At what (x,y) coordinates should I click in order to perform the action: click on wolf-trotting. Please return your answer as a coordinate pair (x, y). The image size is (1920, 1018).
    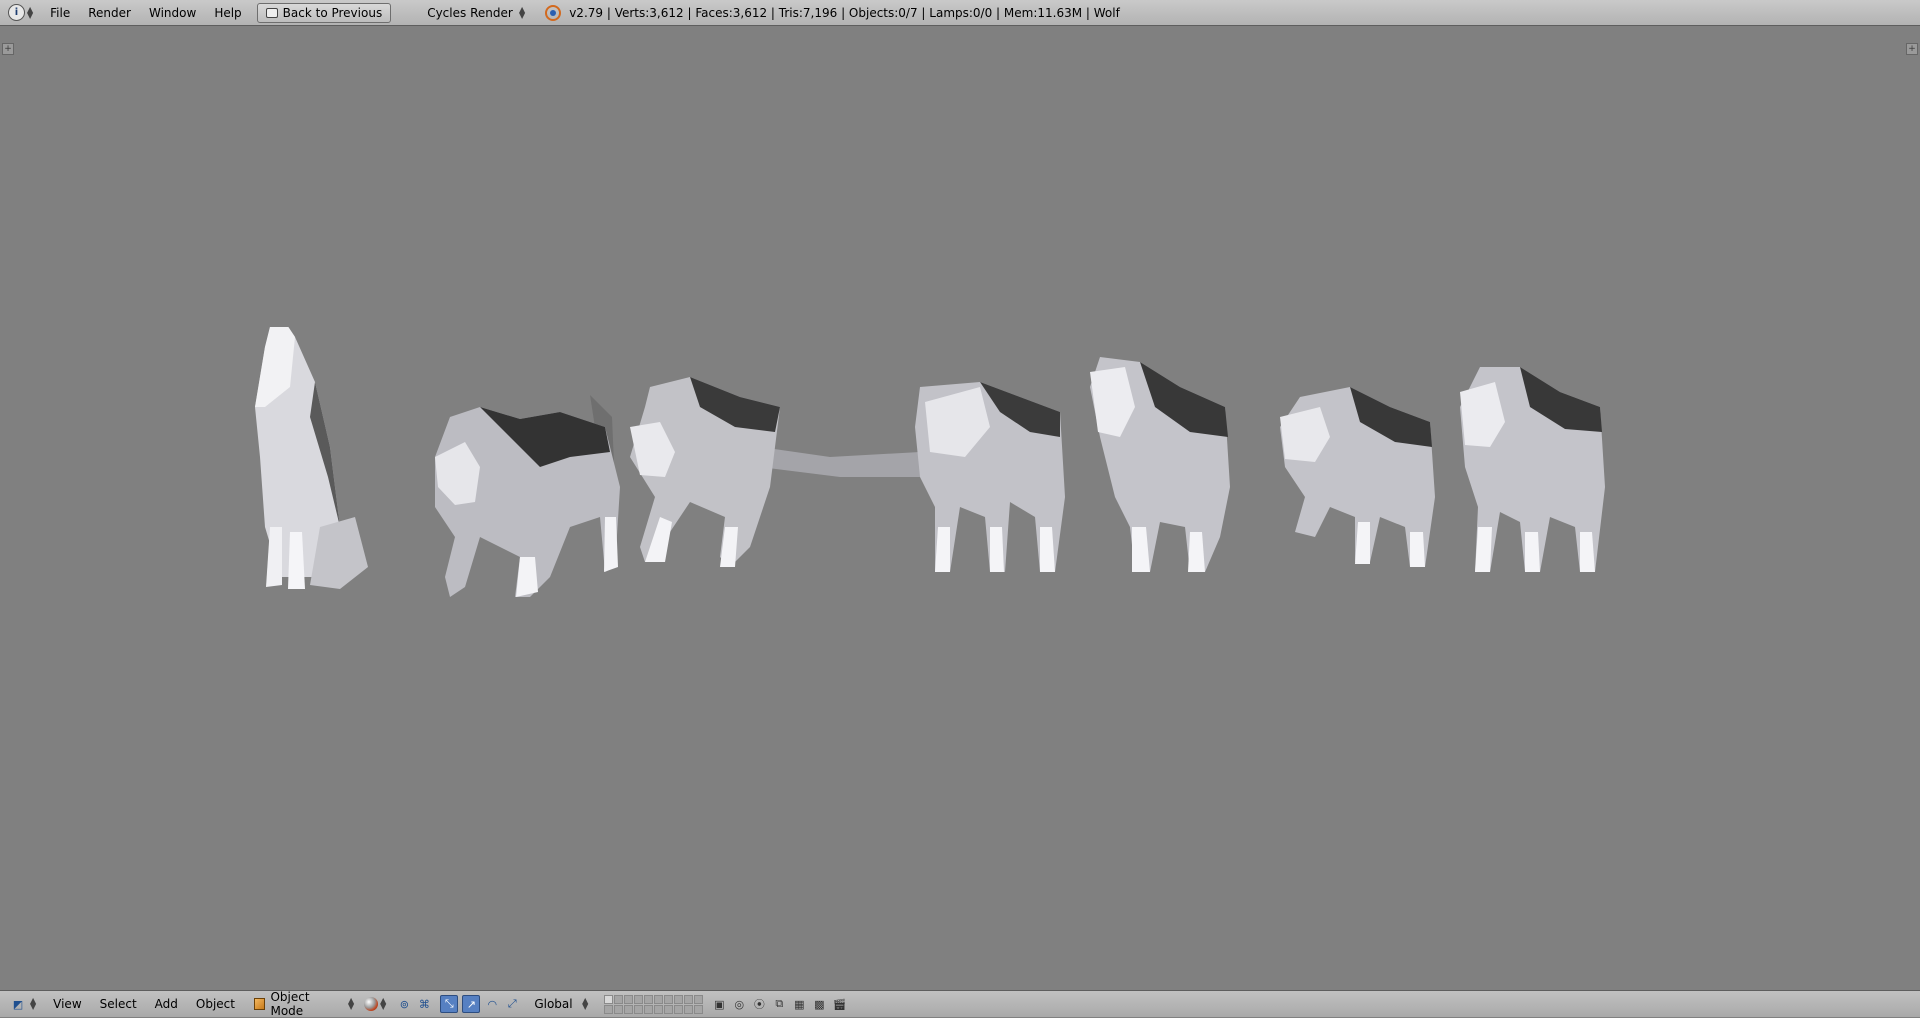
    Looking at the image, I should click on (775, 472).